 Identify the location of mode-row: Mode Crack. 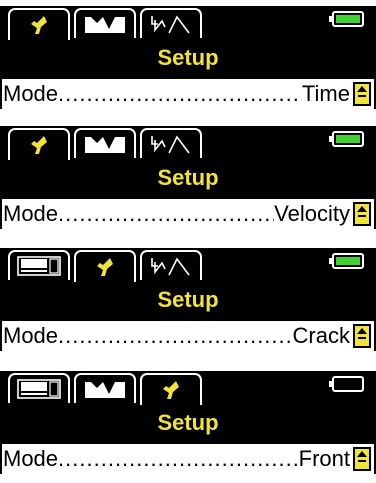
(188, 336).